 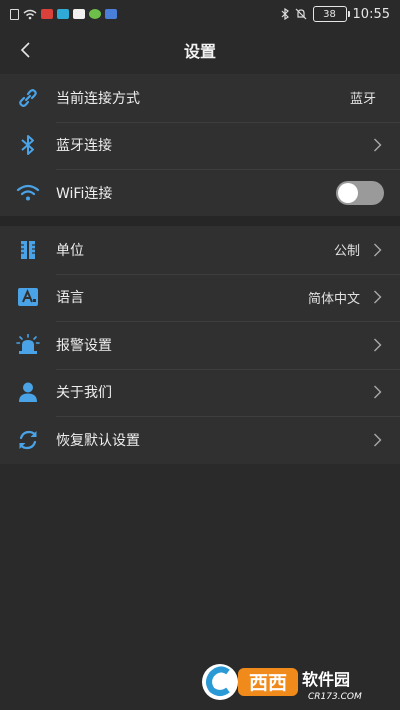 I want to click on row-language: 语言 简体中文, so click(x=200, y=297).